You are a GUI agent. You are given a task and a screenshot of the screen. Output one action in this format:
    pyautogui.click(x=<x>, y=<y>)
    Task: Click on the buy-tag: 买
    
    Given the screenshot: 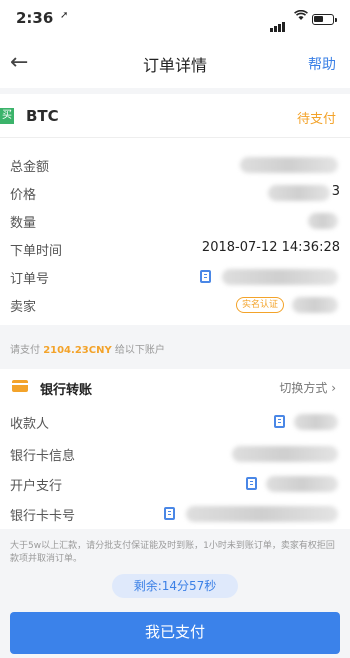 What is the action you would take?
    pyautogui.click(x=7, y=116)
    